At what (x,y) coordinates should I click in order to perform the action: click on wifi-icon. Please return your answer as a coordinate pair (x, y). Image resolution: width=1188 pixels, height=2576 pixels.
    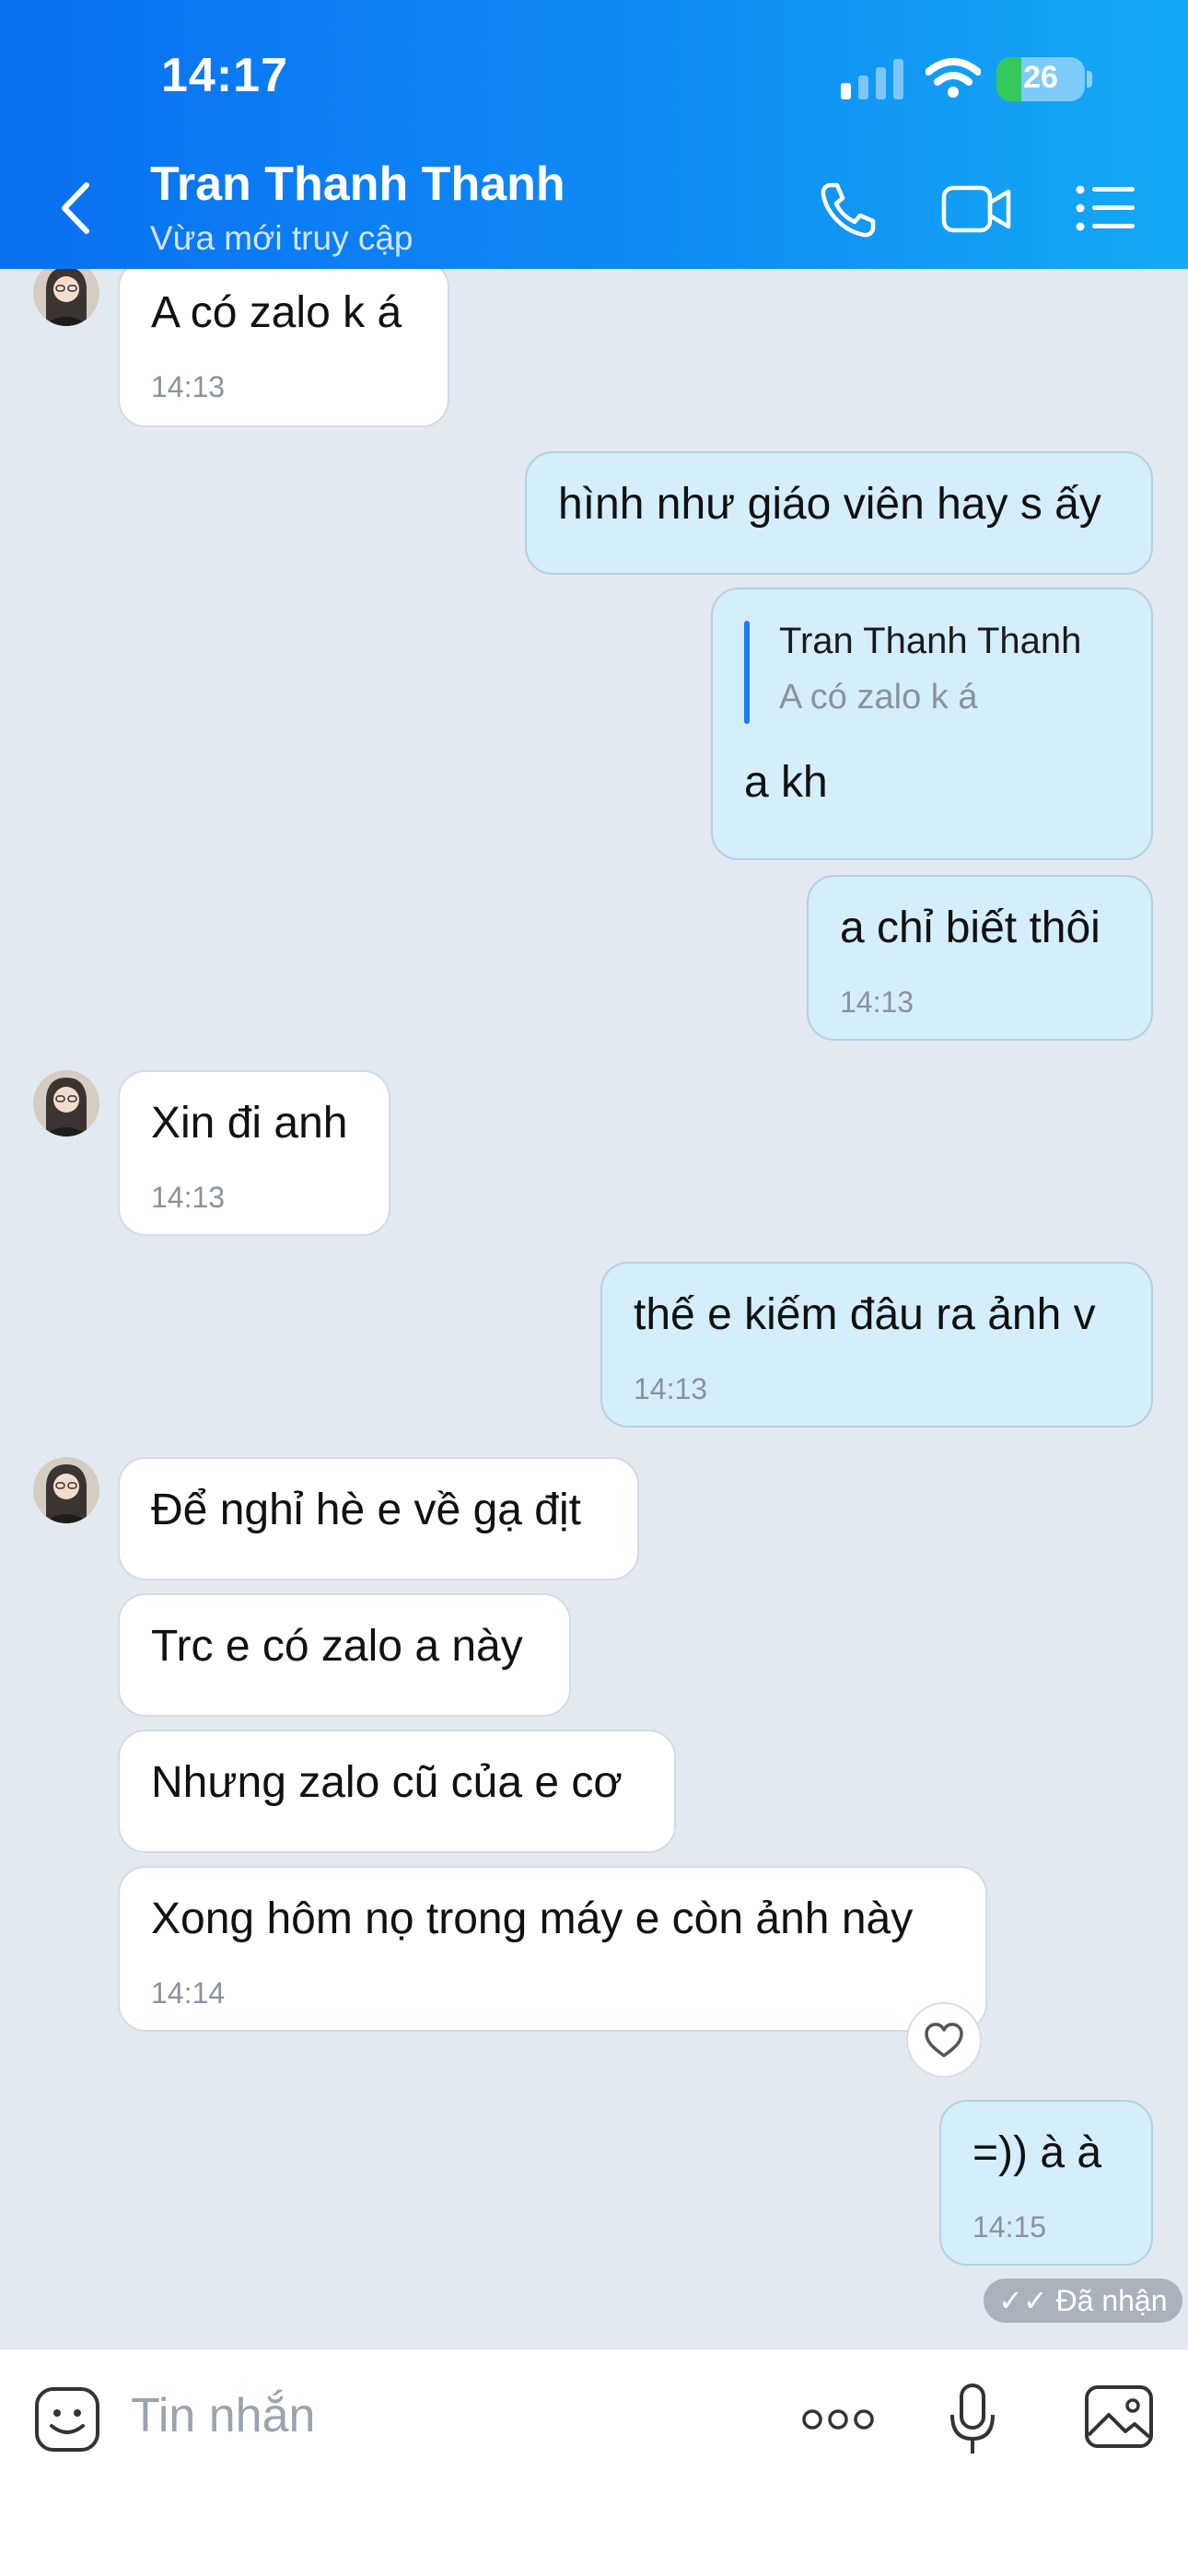
    Looking at the image, I should click on (954, 78).